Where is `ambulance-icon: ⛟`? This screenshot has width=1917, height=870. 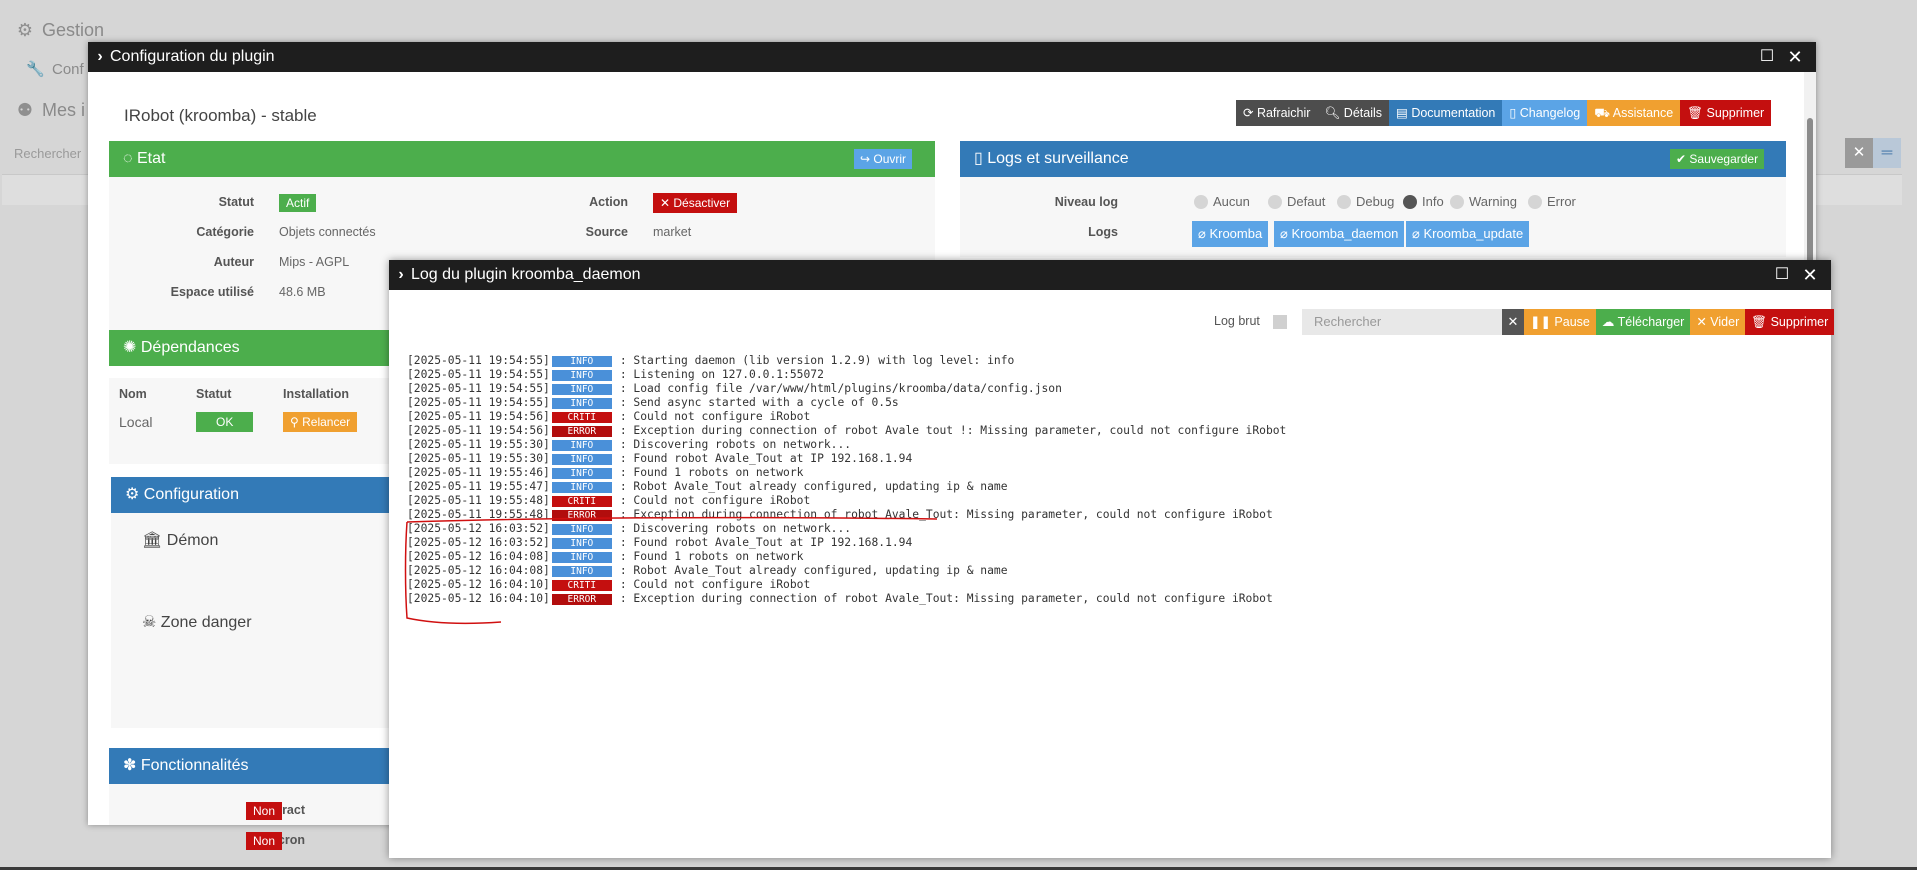
ambulance-icon: ⛟ is located at coordinates (1603, 113).